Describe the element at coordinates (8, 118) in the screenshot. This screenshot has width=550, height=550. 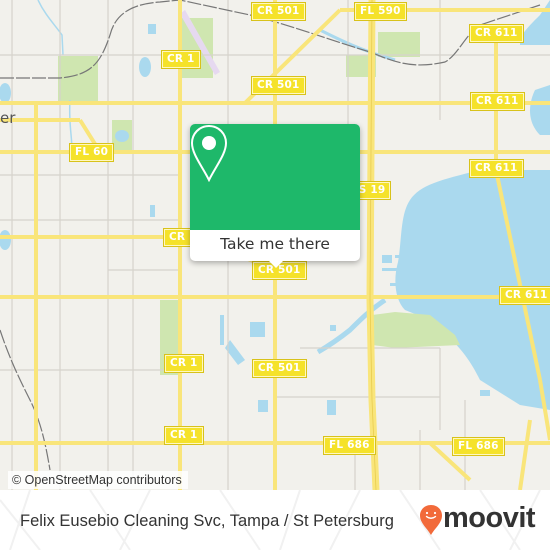
I see `city-label: er` at that location.